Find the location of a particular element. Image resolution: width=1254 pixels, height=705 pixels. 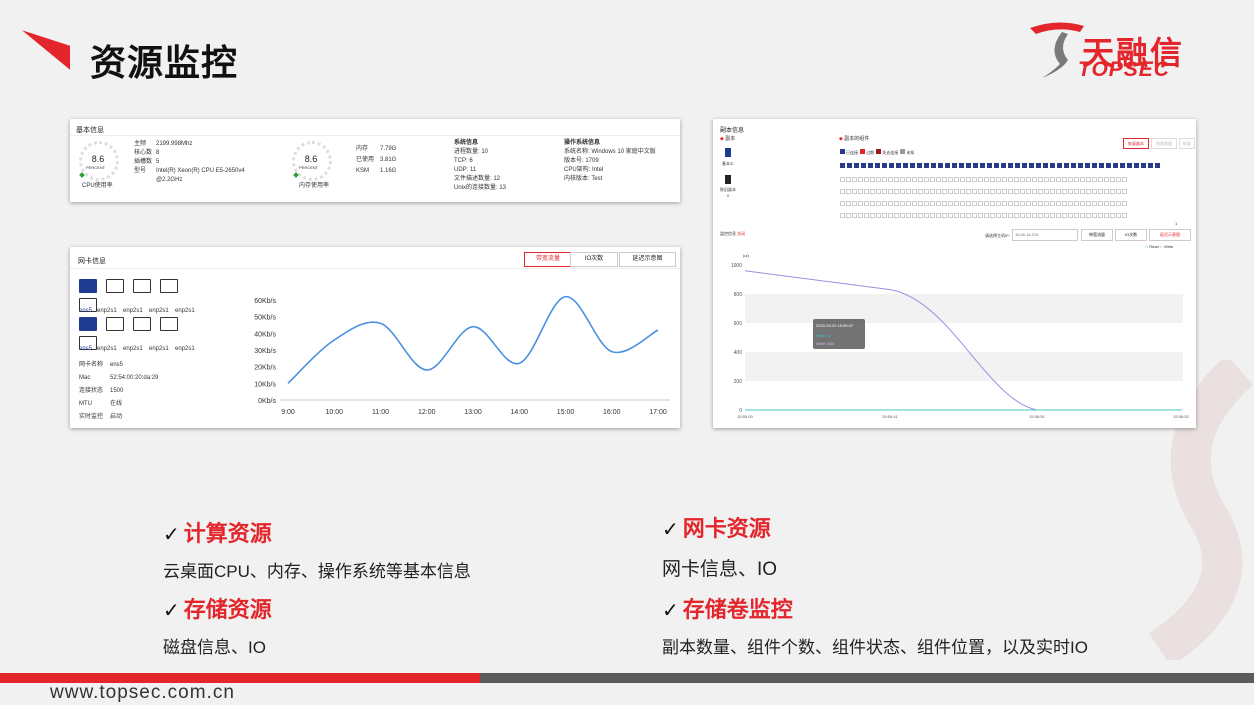

disk-icon is located at coordinates (728, 179).